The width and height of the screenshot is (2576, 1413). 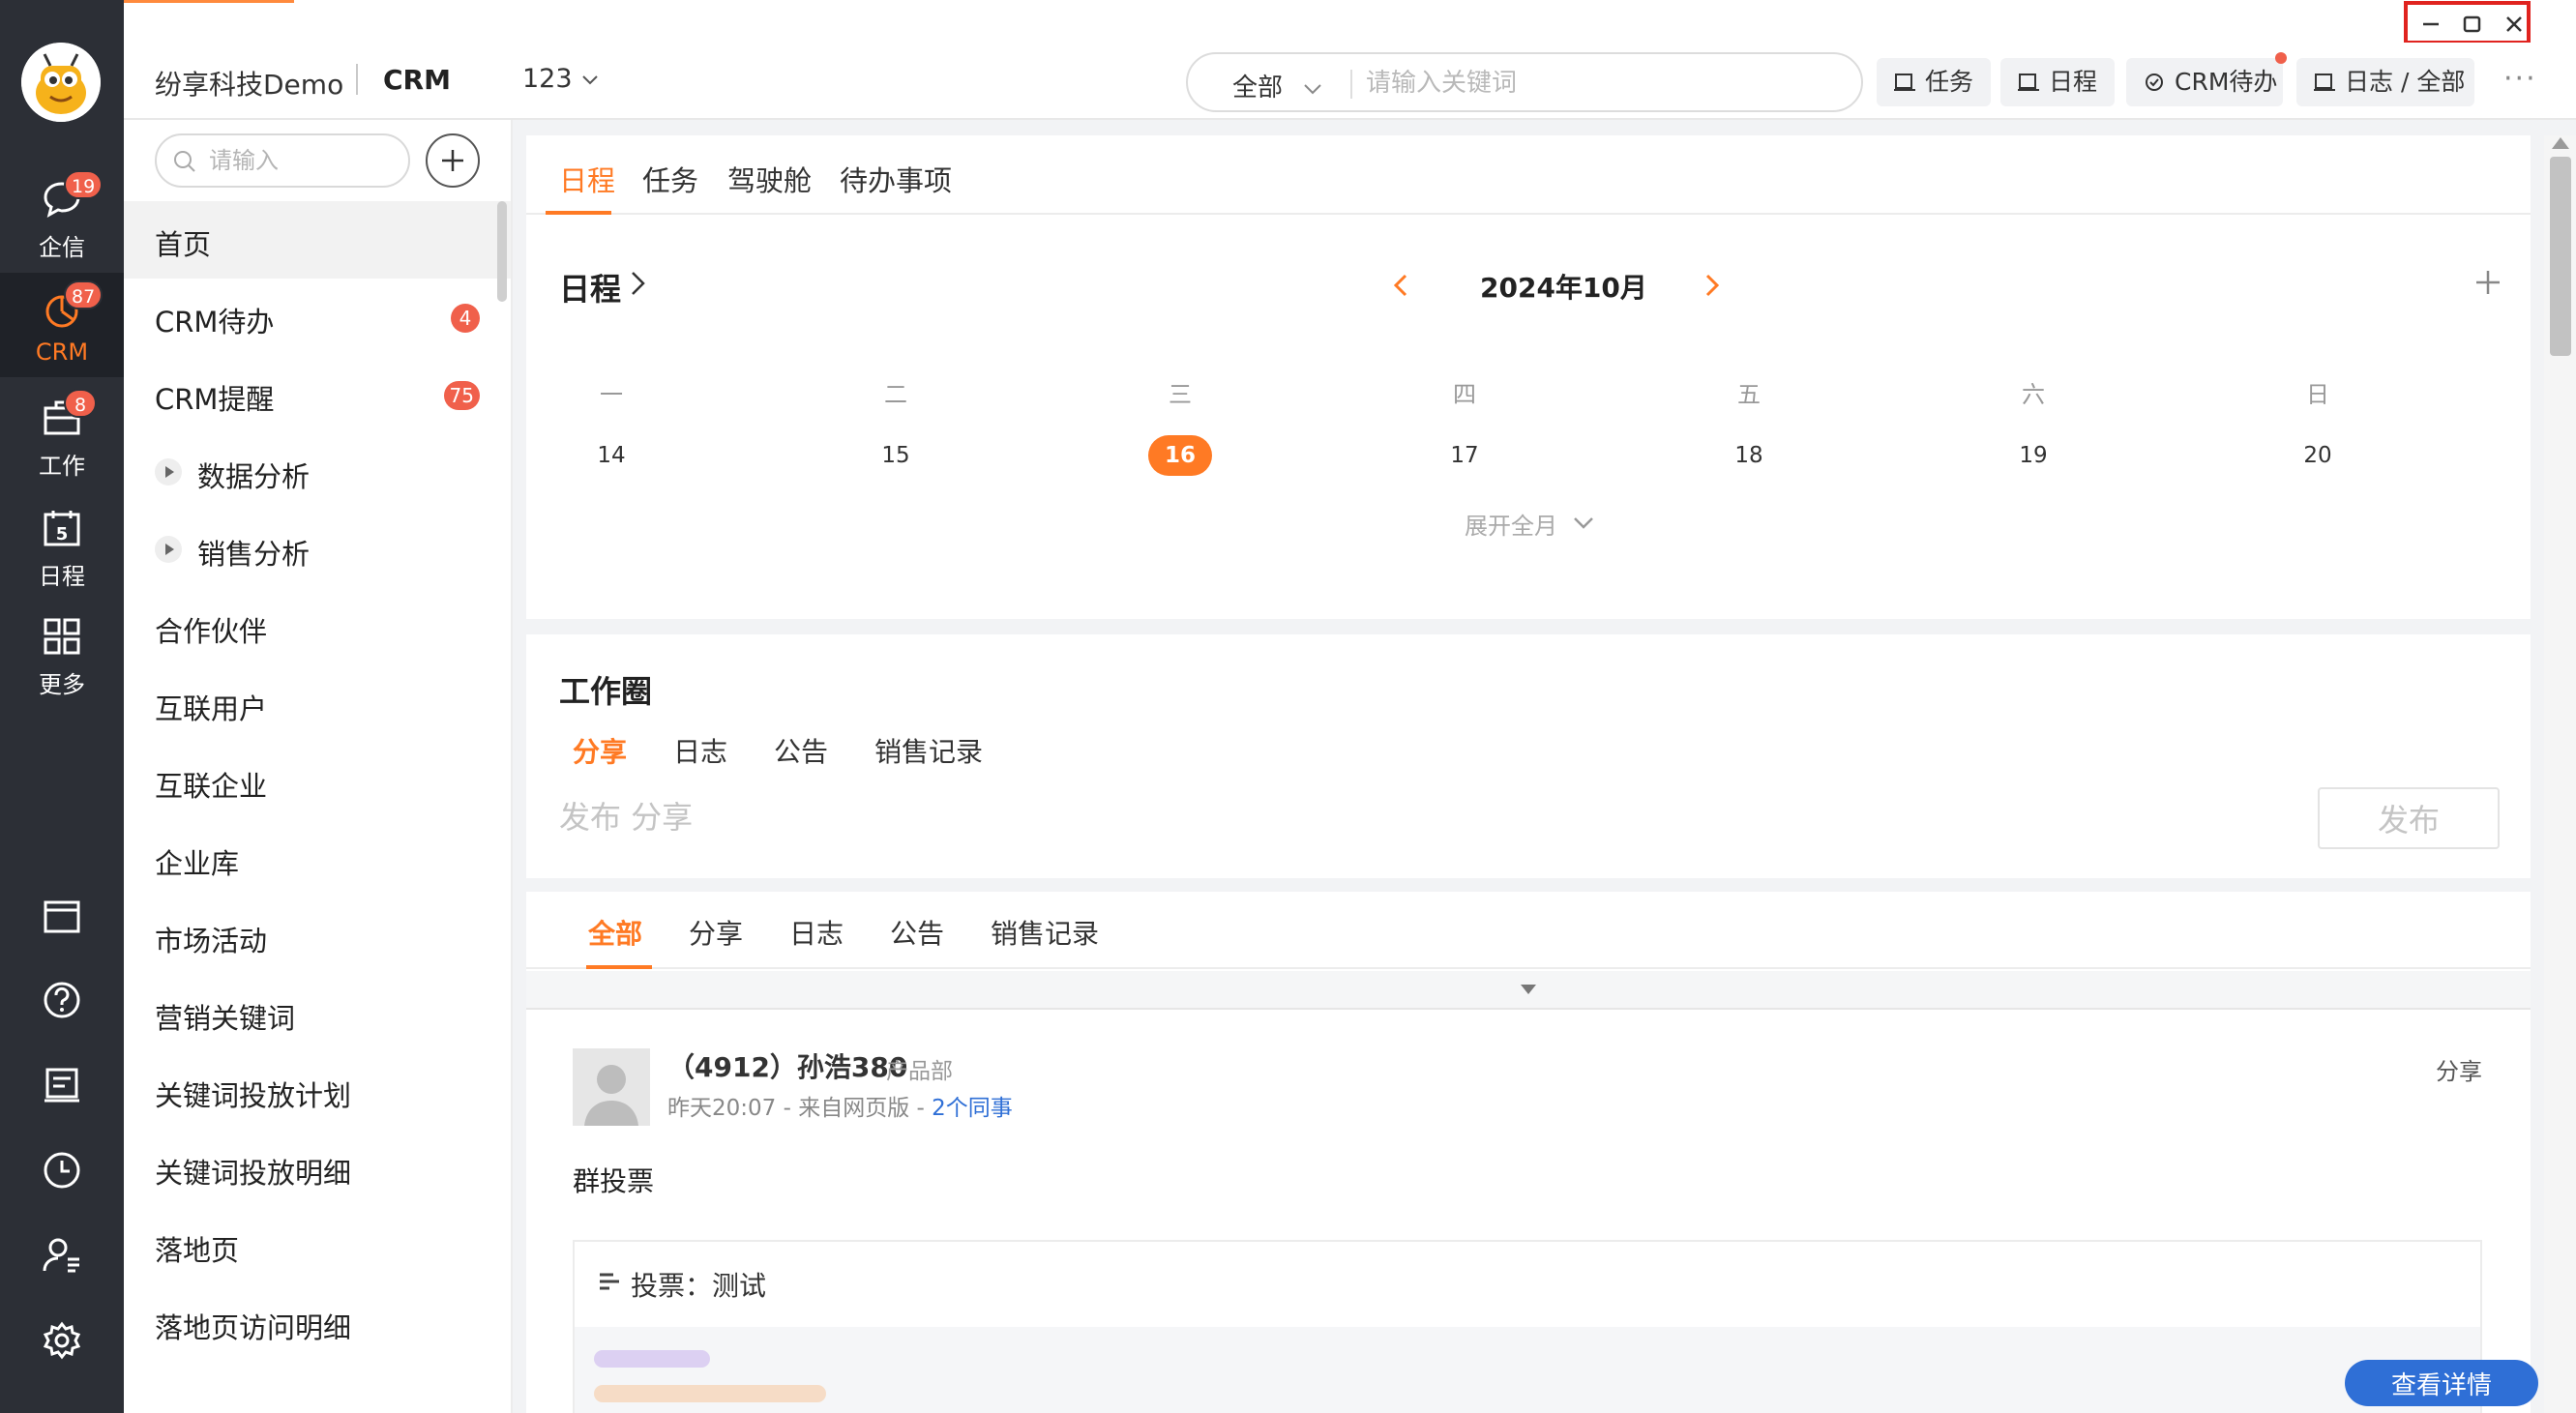 What do you see at coordinates (896, 179) in the screenshot?
I see `tab-todo: 待办事项` at bounding box center [896, 179].